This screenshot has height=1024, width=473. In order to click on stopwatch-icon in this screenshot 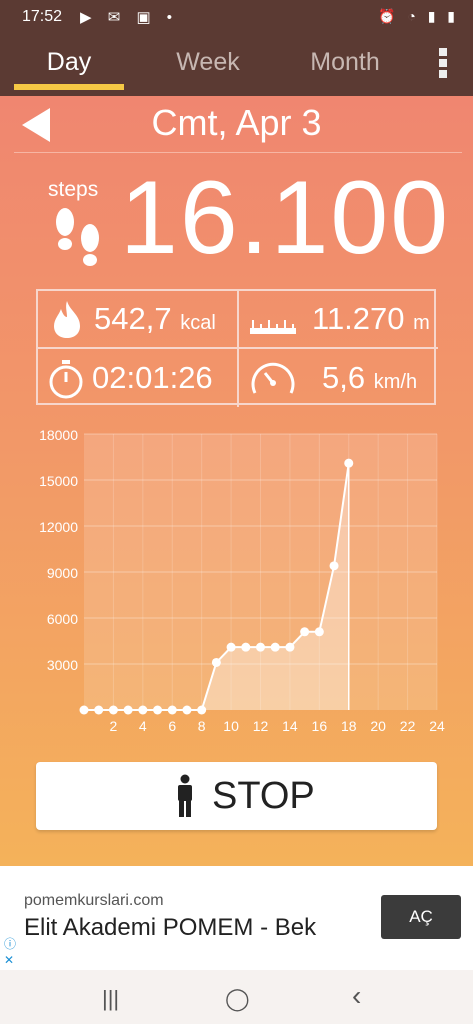, I will do `click(66, 379)`.